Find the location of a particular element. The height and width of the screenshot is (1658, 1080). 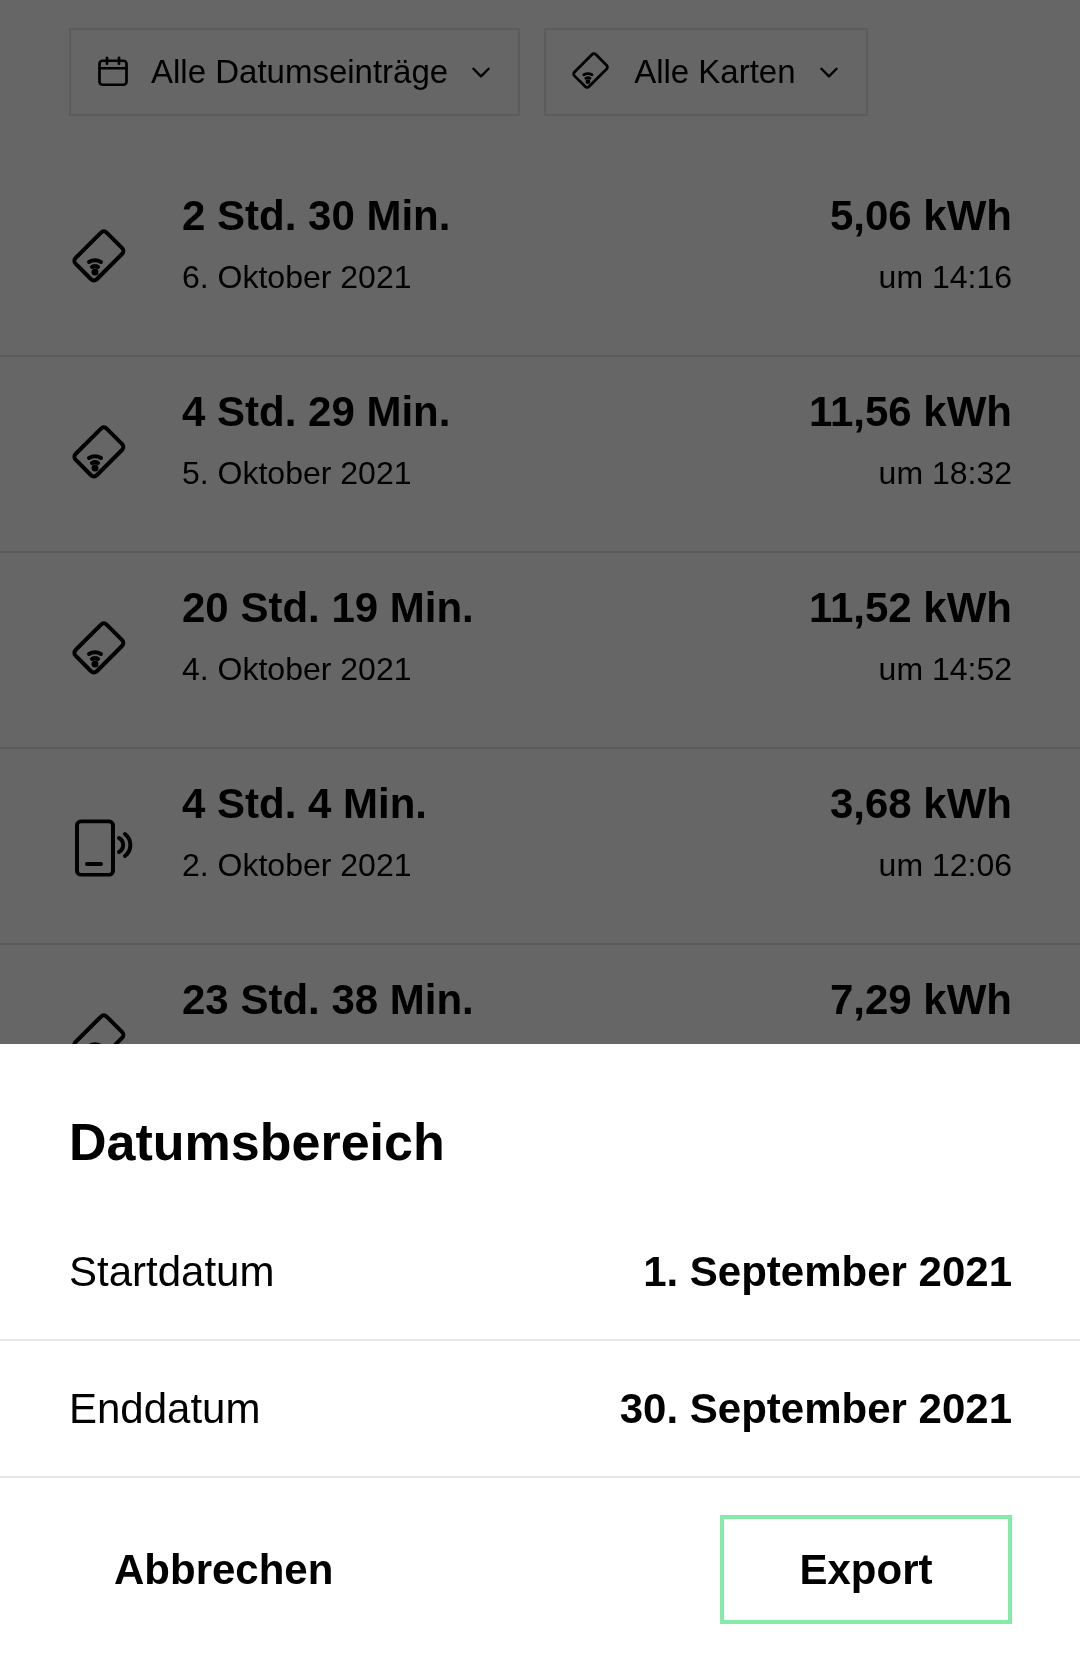

date-label: Enddatum is located at coordinates (165, 1409).